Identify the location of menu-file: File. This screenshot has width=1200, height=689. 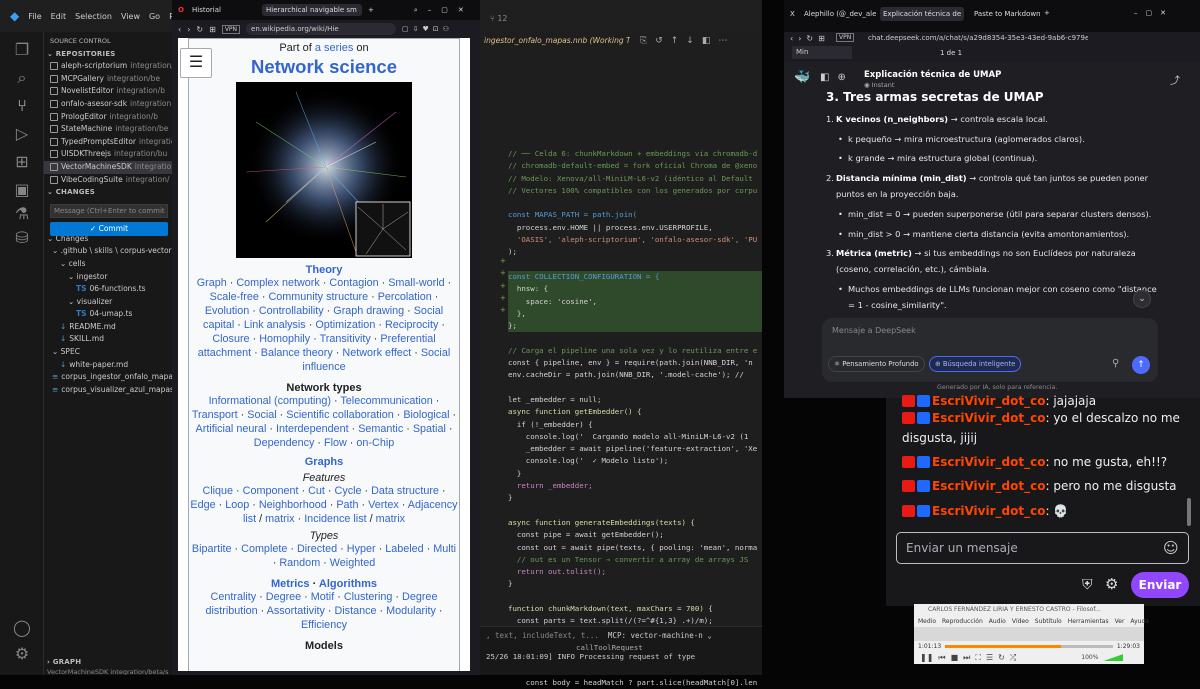
(34, 16).